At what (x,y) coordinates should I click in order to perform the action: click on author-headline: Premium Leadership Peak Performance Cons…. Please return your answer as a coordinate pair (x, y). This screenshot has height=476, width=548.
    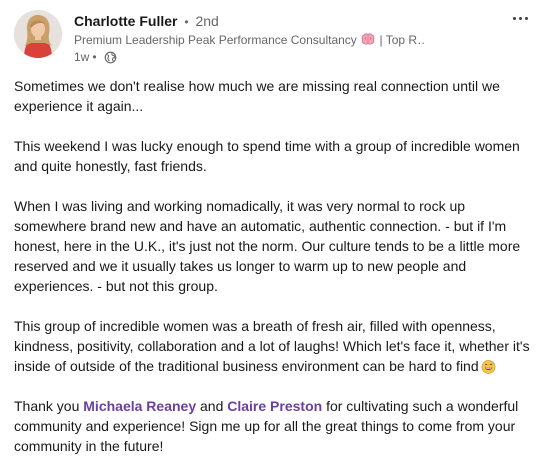
    Looking at the image, I should click on (249, 40).